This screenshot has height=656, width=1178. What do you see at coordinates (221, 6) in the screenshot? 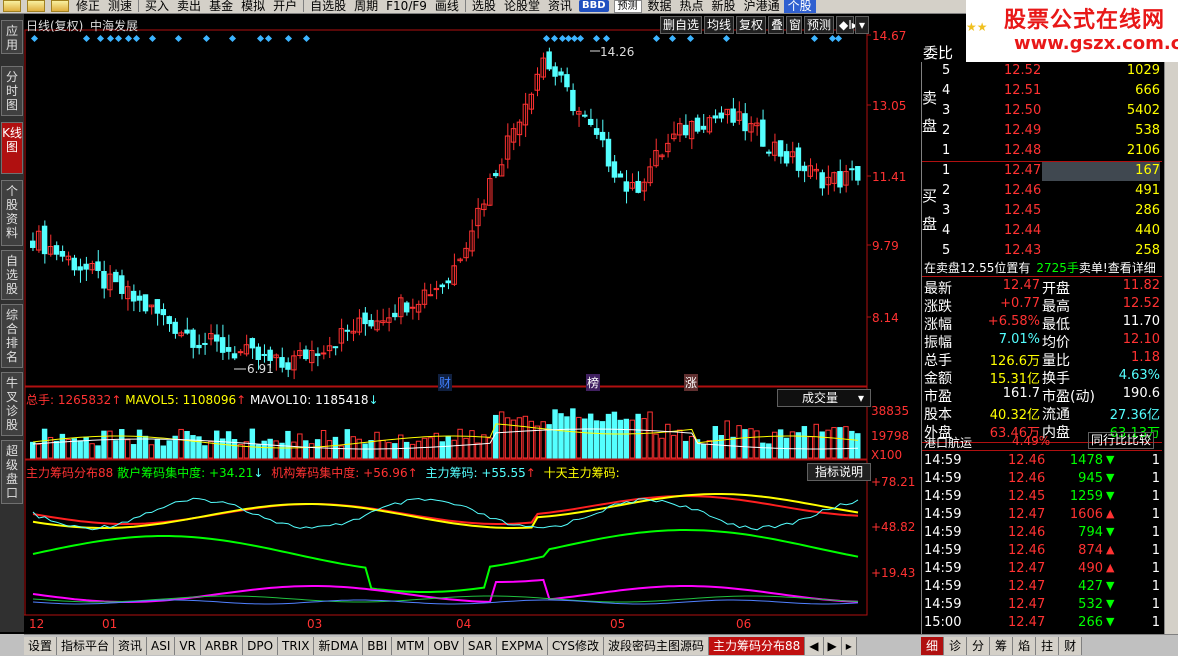
I see `toolbar-fund: 基金` at bounding box center [221, 6].